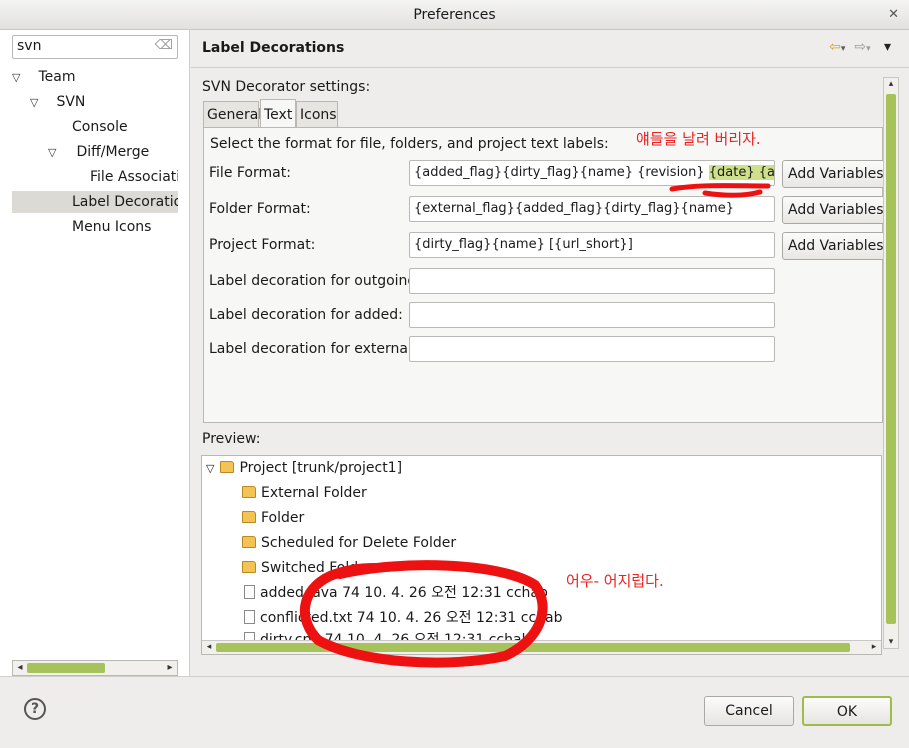 The width and height of the screenshot is (909, 748). Describe the element at coordinates (210, 468) in the screenshot. I see `collapse-toggle-icon: ▽` at that location.